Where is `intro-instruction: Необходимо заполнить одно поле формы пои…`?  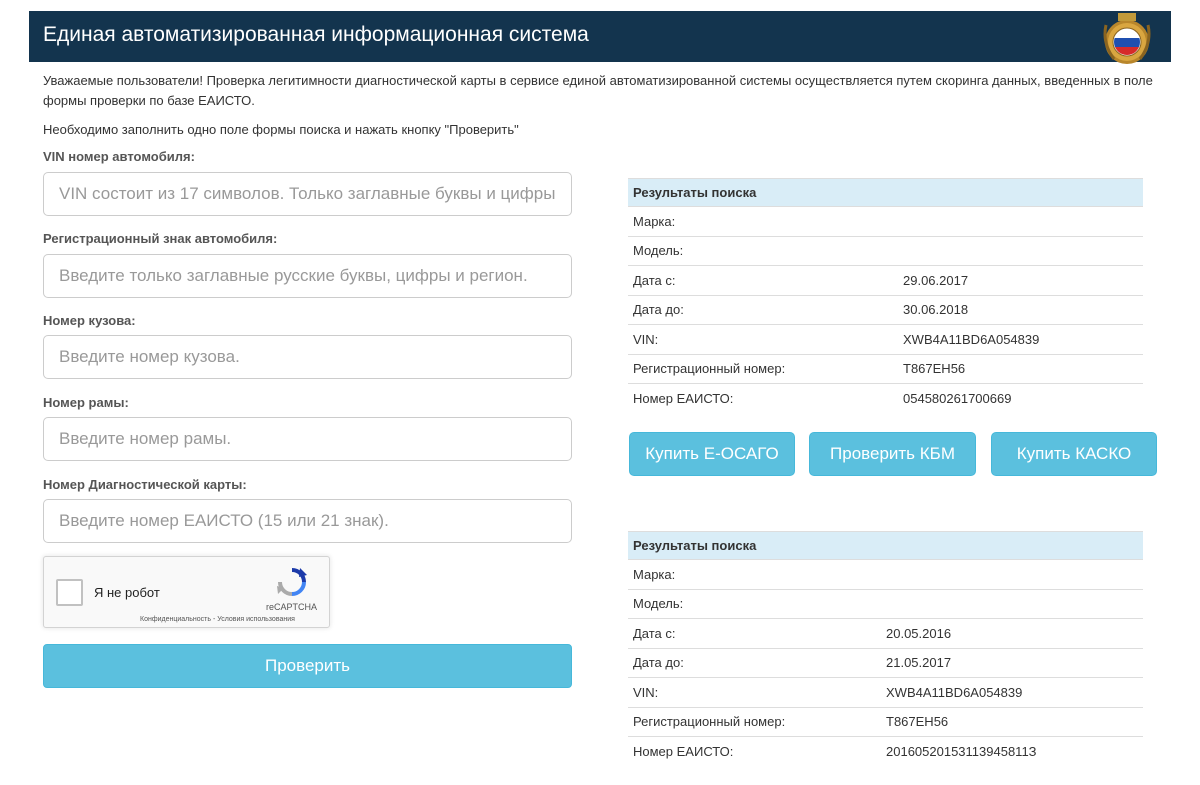 intro-instruction: Необходимо заполнить одно поле формы пои… is located at coordinates (281, 129).